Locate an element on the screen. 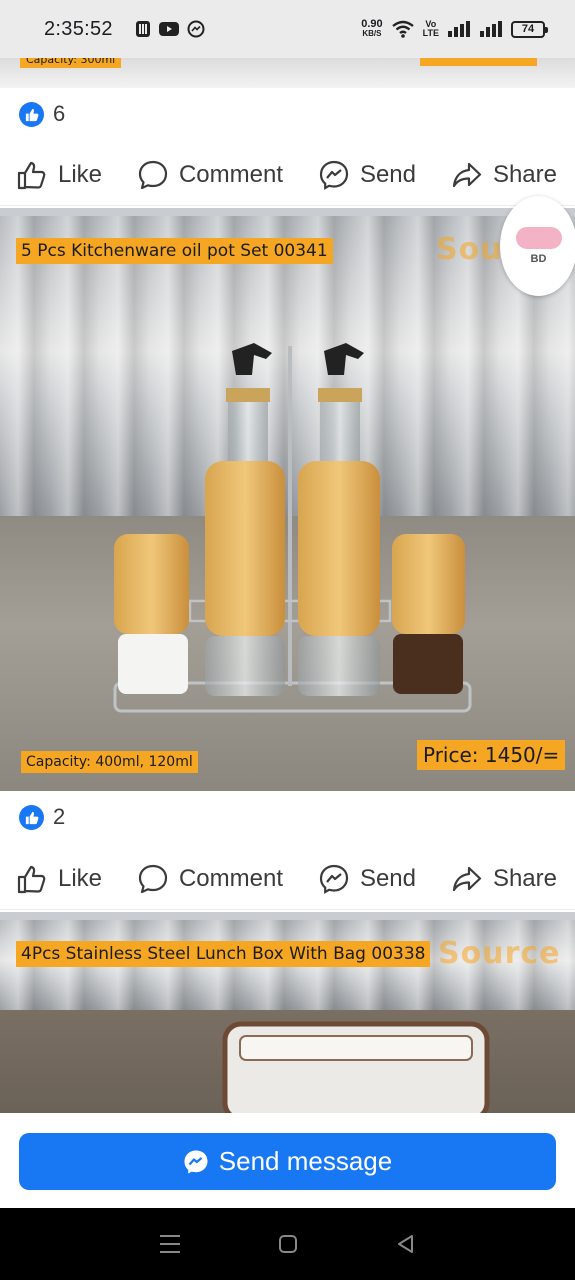 The image size is (575, 1280). home-icon is located at coordinates (288, 1244).